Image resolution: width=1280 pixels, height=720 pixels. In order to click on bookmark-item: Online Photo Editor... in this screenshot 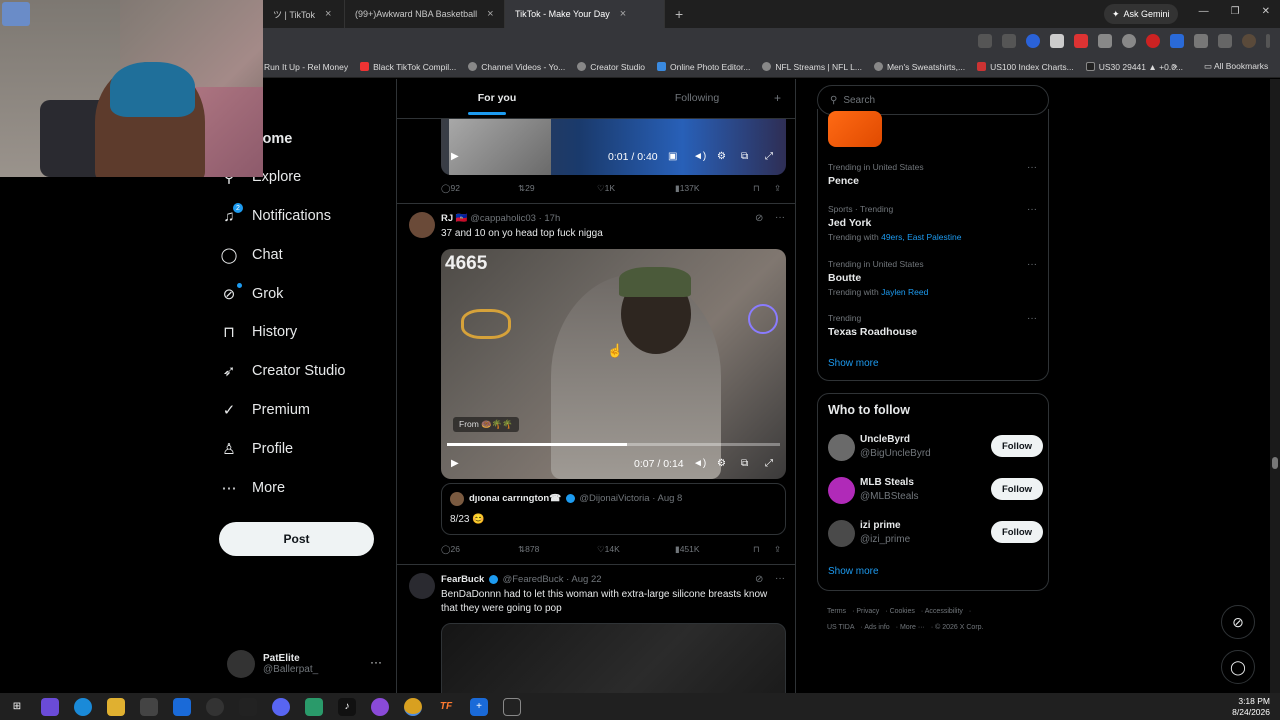, I will do `click(703, 67)`.